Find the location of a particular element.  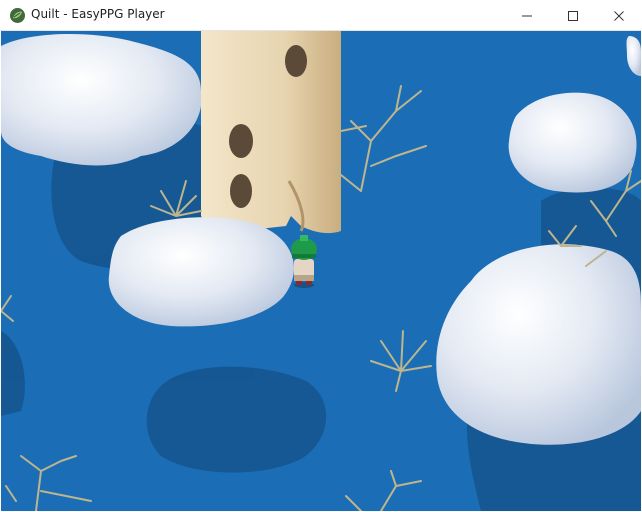

maximize-button is located at coordinates (573, 15).